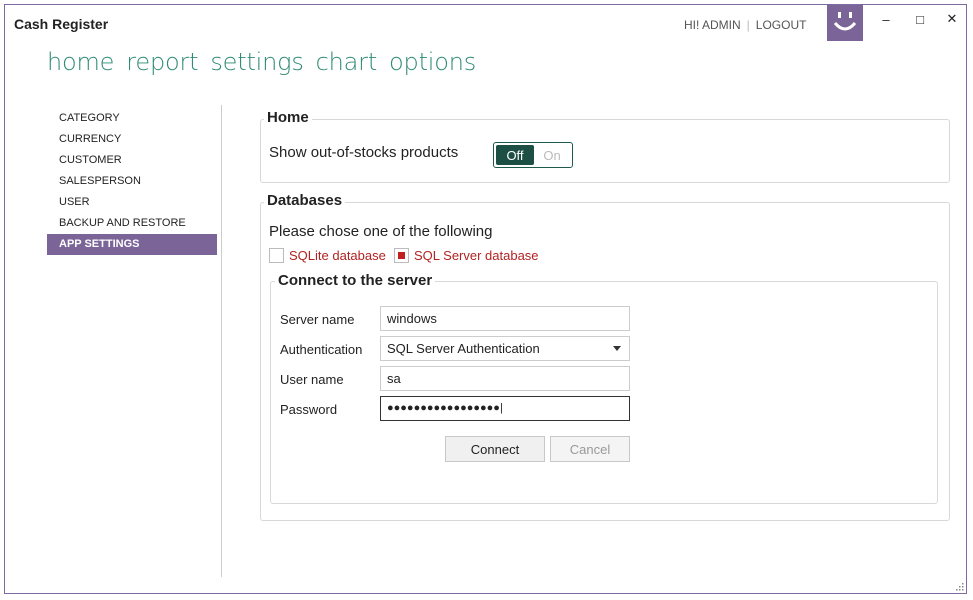 The height and width of the screenshot is (600, 973). Describe the element at coordinates (355, 280) in the screenshot. I see `server-group-title: Connect to the server` at that location.